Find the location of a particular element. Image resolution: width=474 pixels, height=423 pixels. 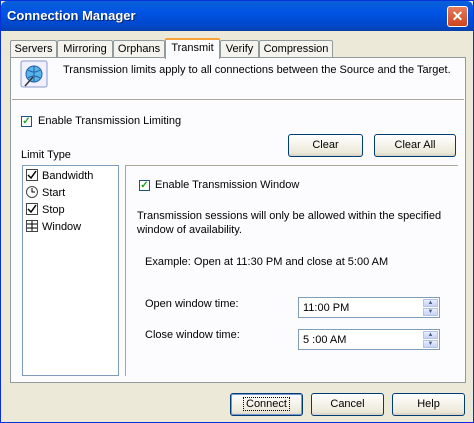

list-item-start: Start is located at coordinates (45, 193).